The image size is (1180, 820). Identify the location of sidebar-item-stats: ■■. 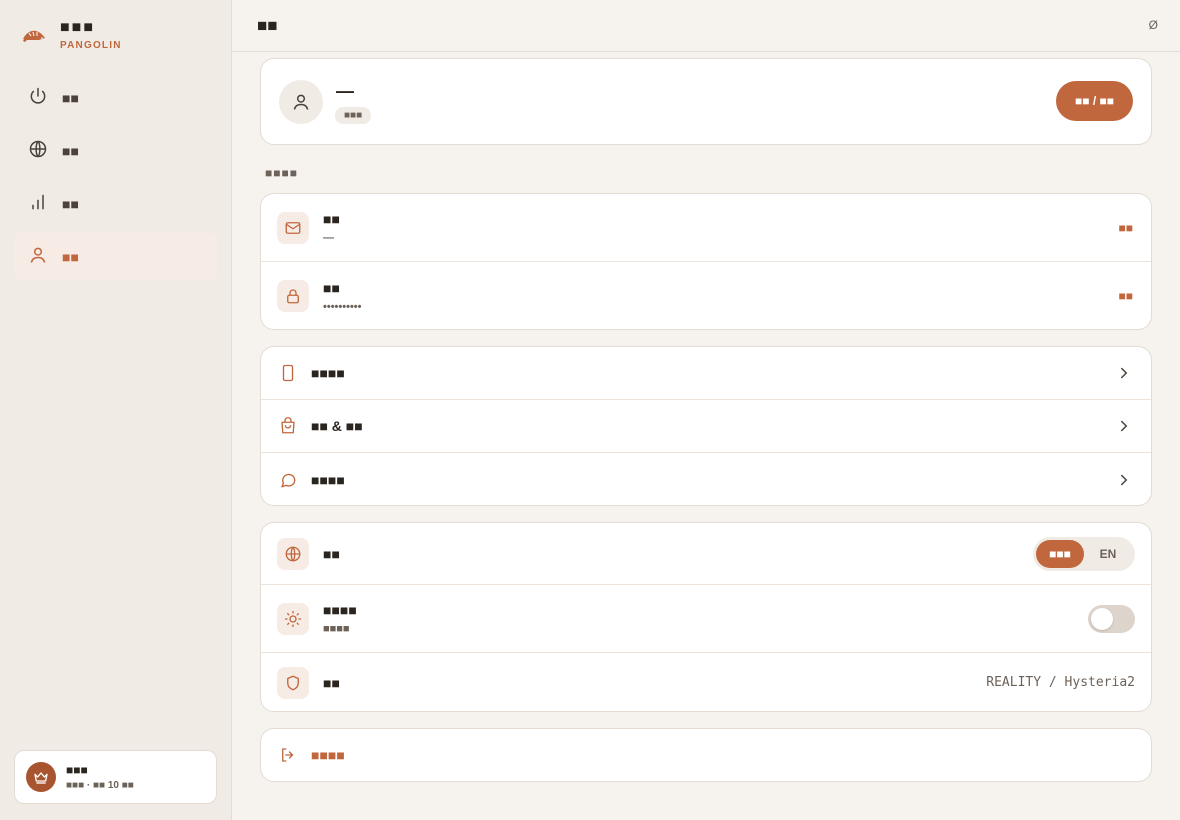
(115, 203).